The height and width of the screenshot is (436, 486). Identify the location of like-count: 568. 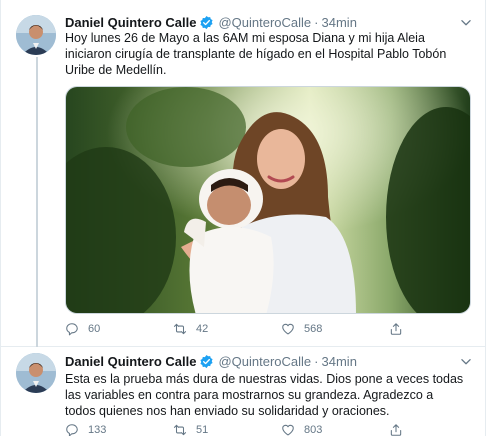
(313, 329).